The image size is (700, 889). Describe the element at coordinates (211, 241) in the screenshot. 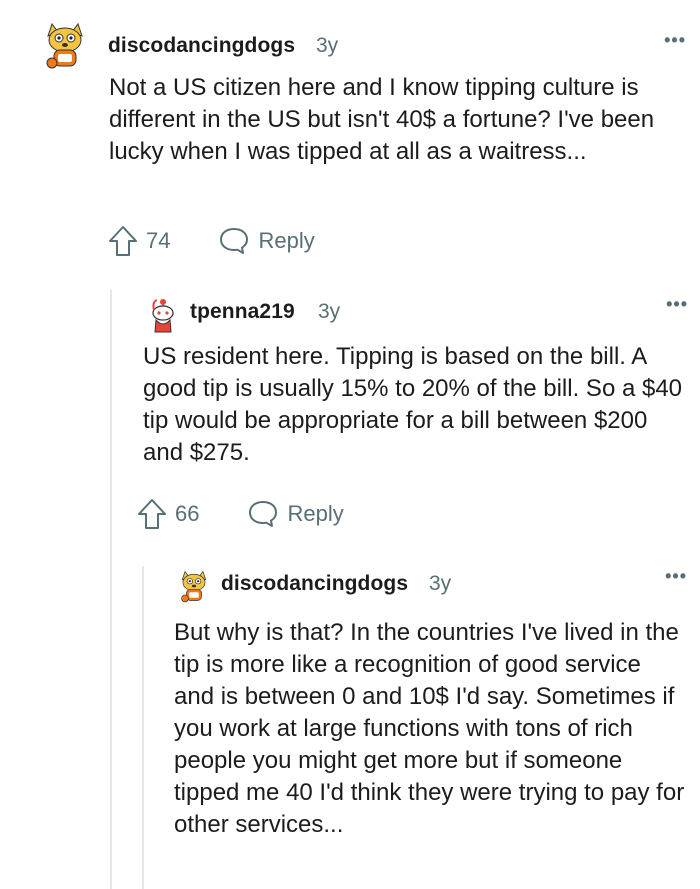

I see `comment-actions: 74 Reply` at that location.